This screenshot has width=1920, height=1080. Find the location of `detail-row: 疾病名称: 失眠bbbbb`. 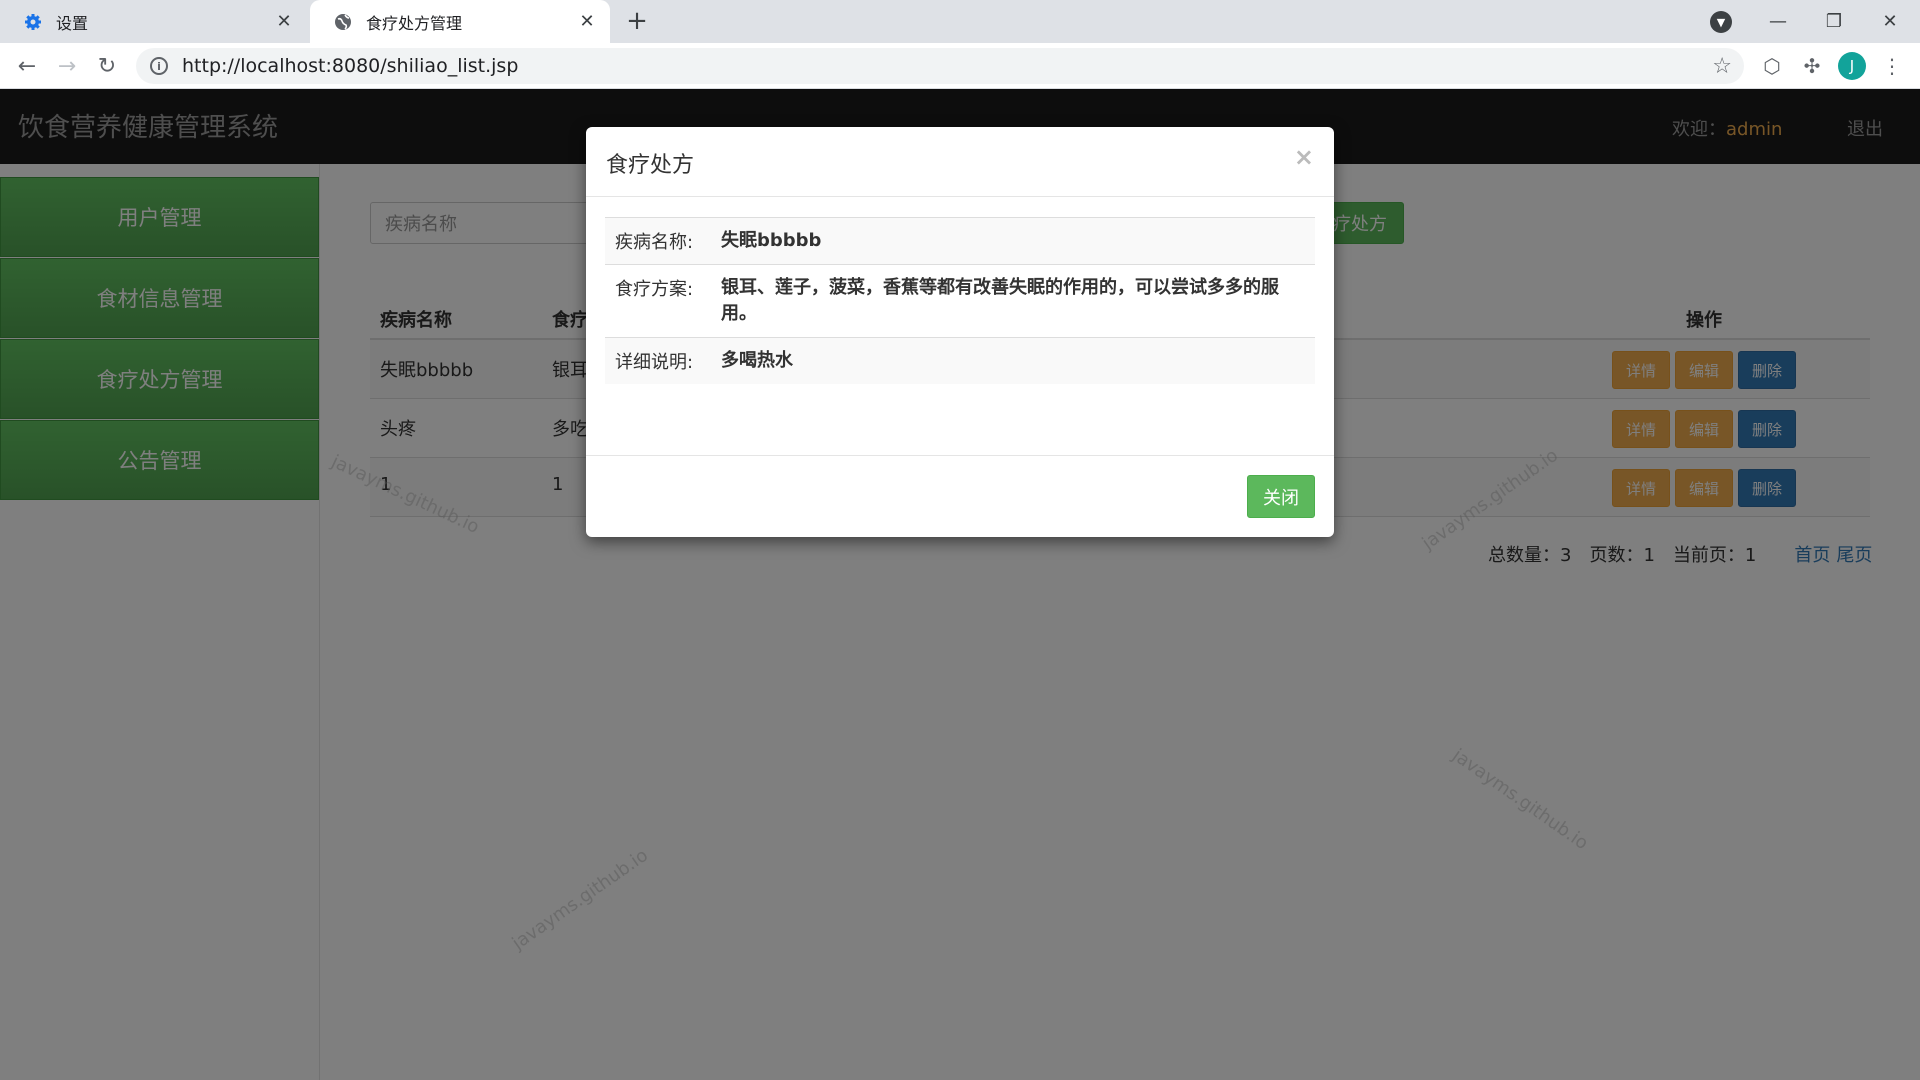

detail-row: 疾病名称: 失眠bbbbb is located at coordinates (960, 241).